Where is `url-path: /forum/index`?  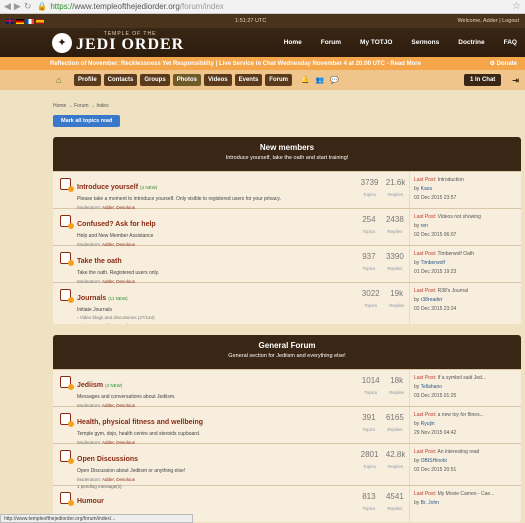
url-path: /forum/index is located at coordinates (201, 6).